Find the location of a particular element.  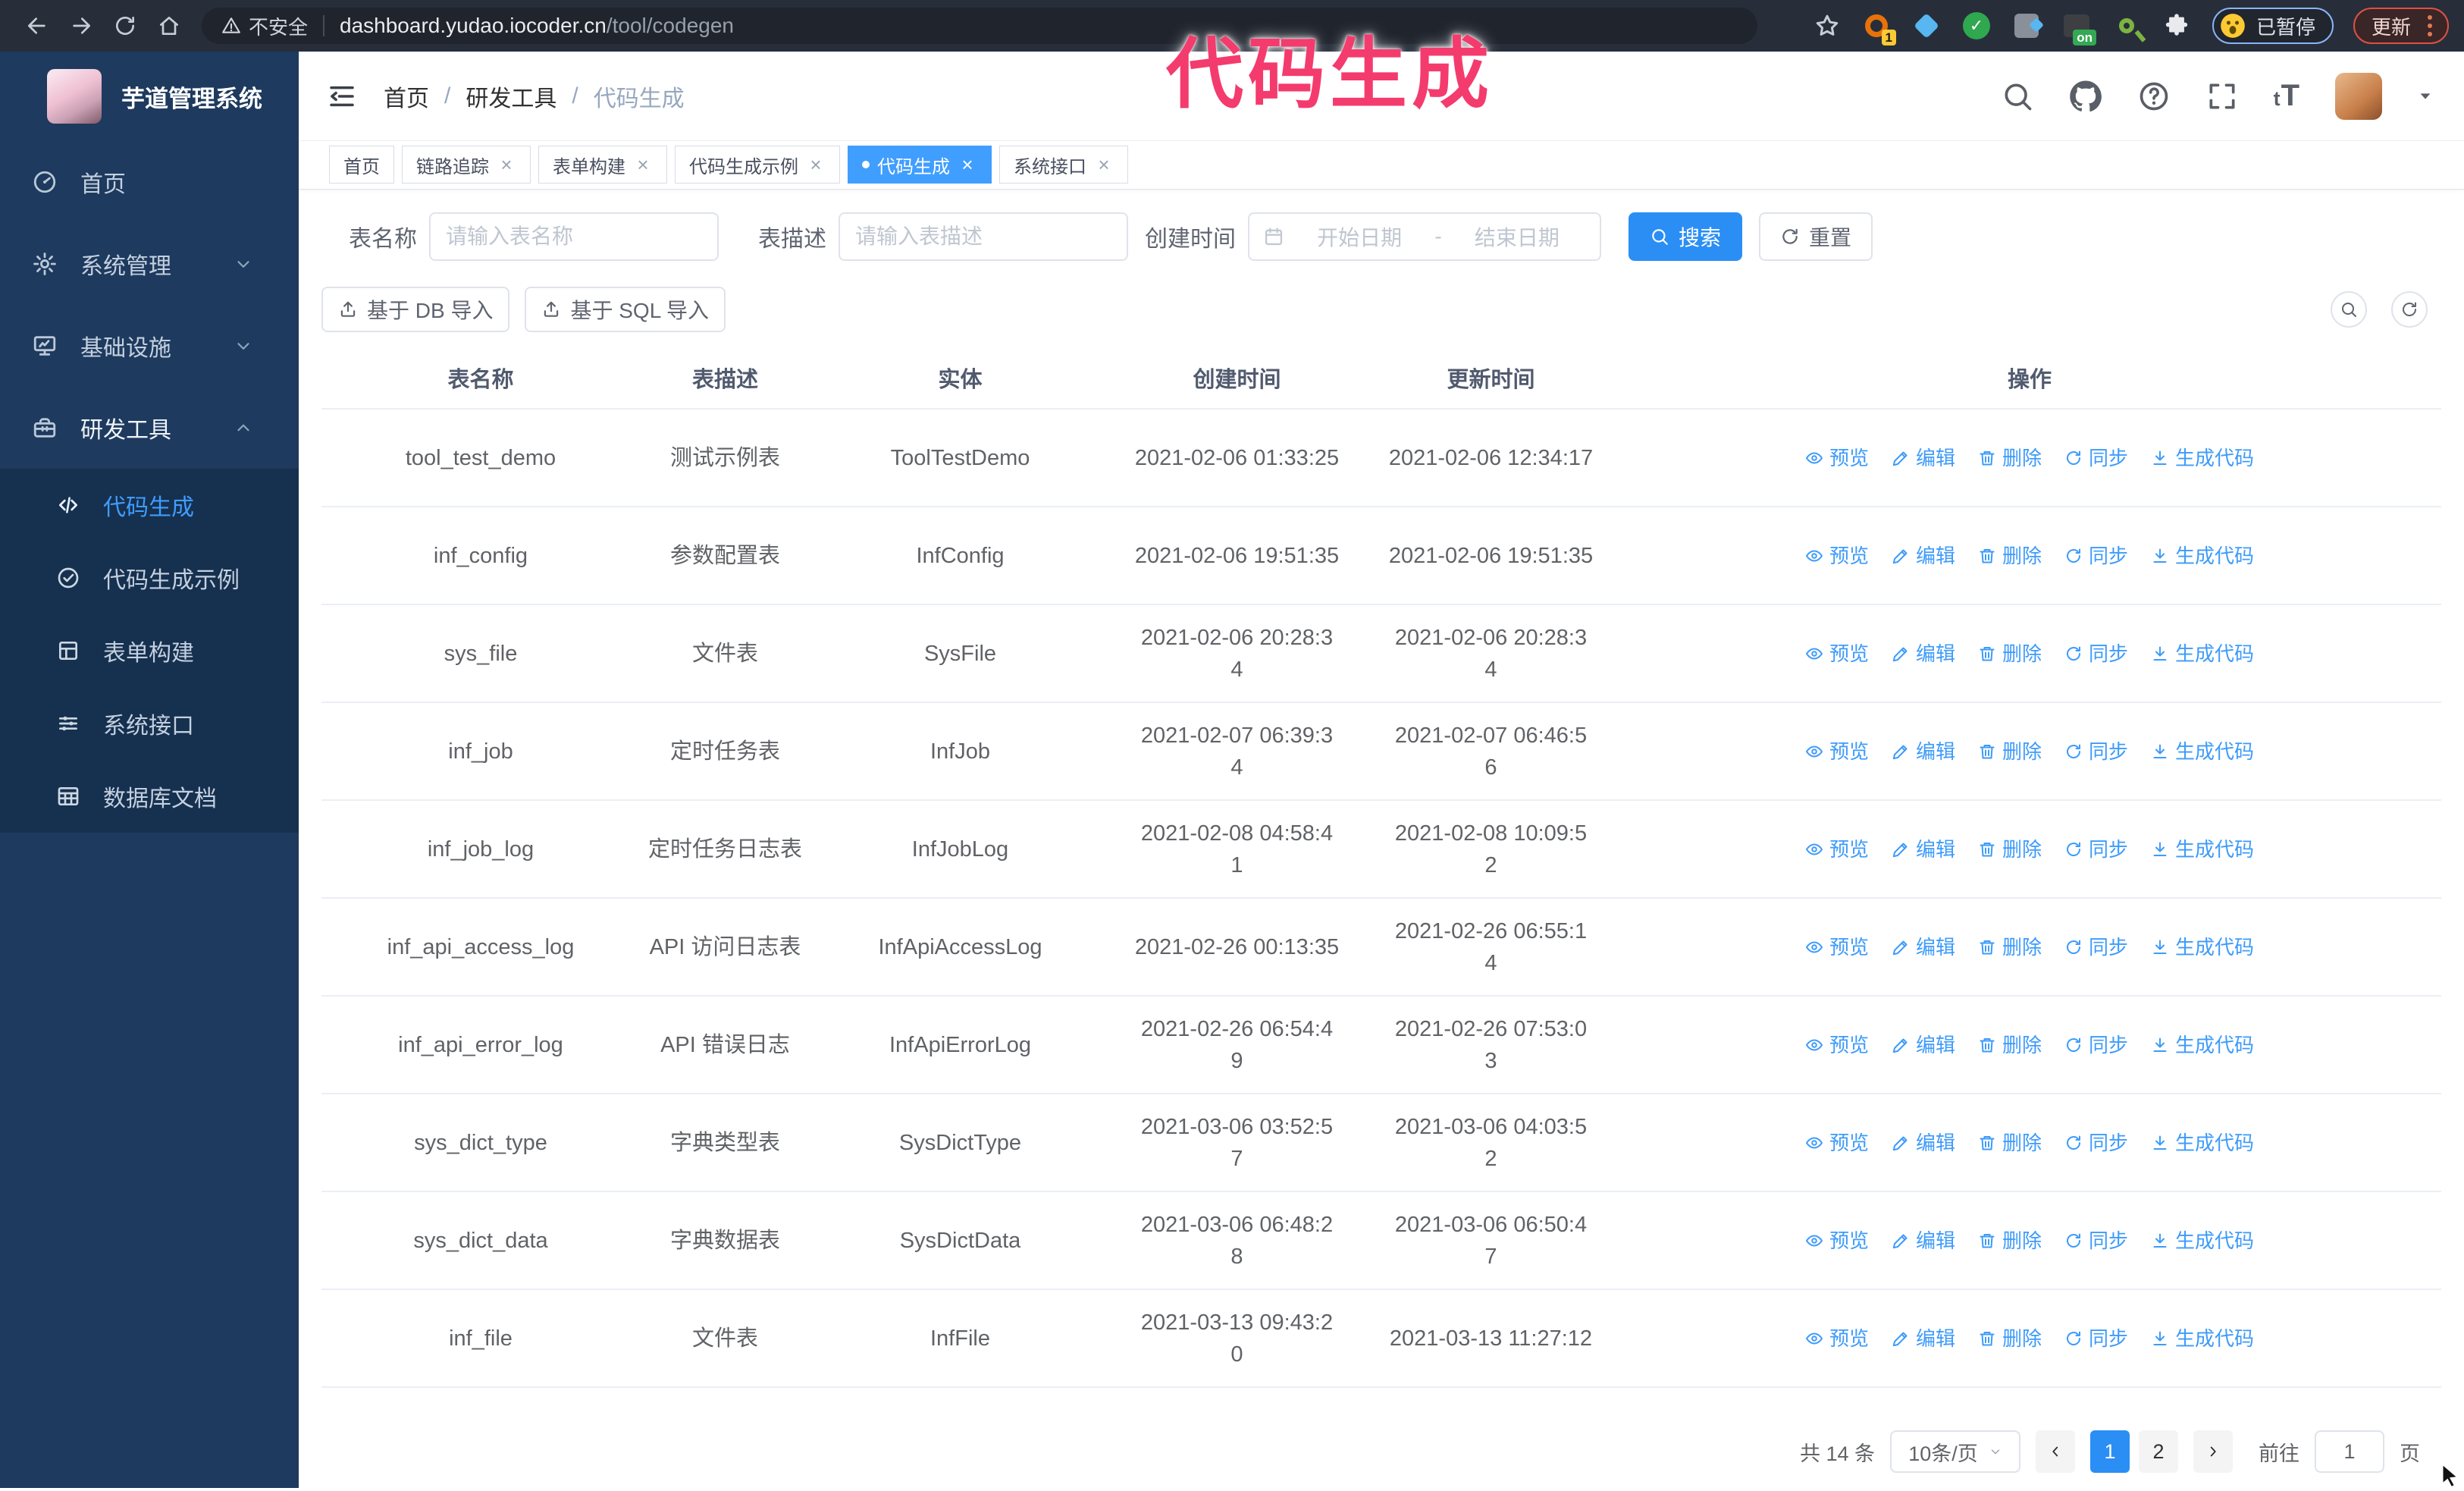

sidebar-item-system: 系统管理 is located at coordinates (150, 264).